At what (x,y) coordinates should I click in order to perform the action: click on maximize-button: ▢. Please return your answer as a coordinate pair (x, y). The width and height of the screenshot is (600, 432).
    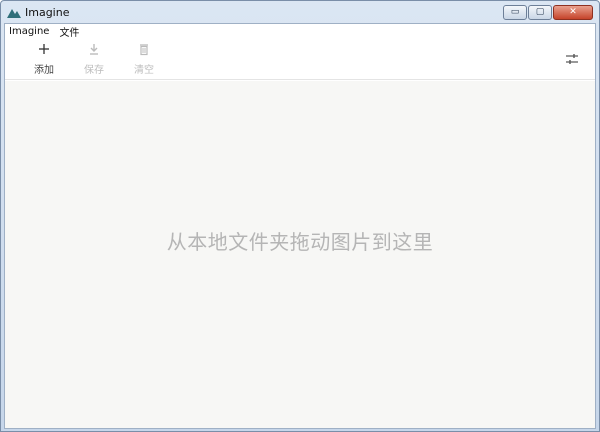
    Looking at the image, I should click on (540, 12).